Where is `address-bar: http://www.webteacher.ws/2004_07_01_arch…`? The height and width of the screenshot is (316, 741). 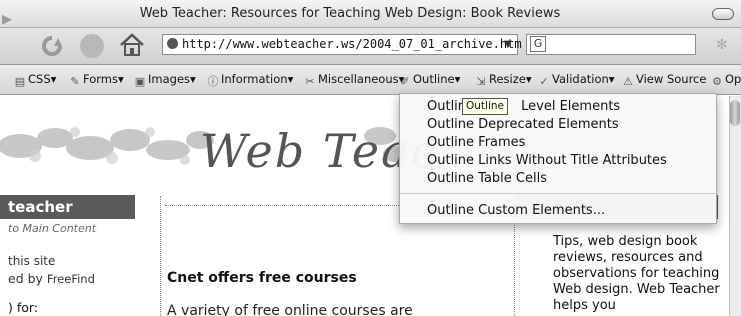 address-bar: http://www.webteacher.ws/2004_07_01_arch… is located at coordinates (342, 44).